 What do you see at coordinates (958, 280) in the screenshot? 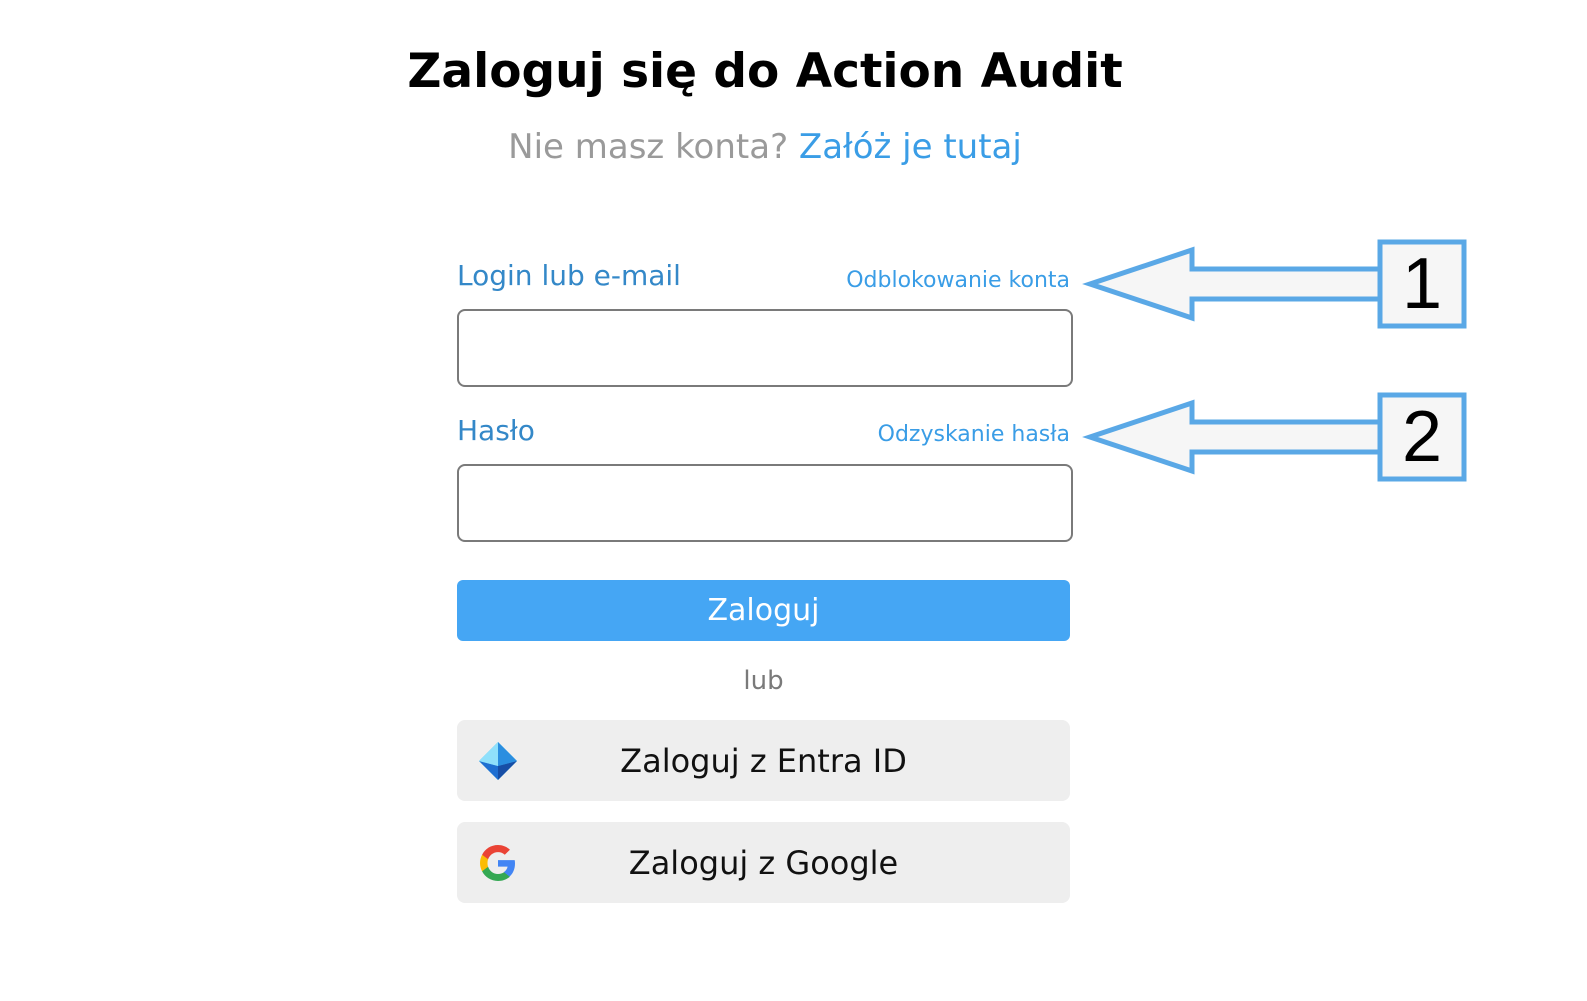
I see `unlock-account-link: Odblokowanie konta` at bounding box center [958, 280].